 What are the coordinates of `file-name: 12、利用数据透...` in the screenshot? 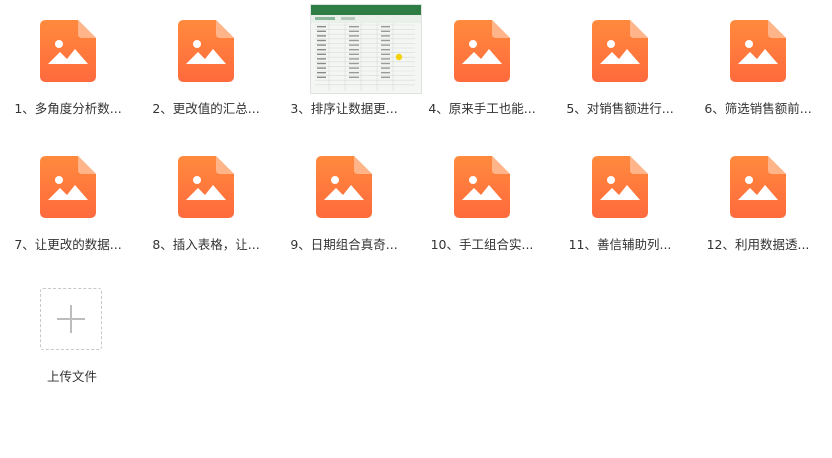 It's located at (758, 244).